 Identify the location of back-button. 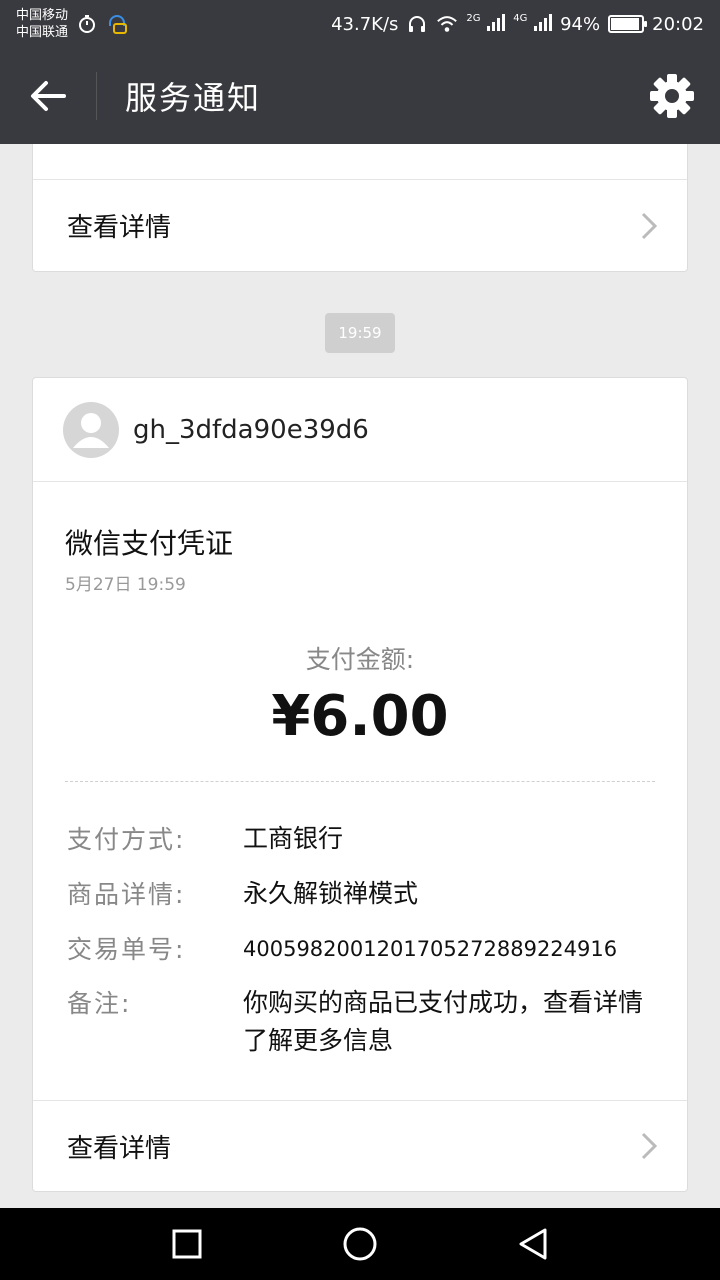
(48, 96).